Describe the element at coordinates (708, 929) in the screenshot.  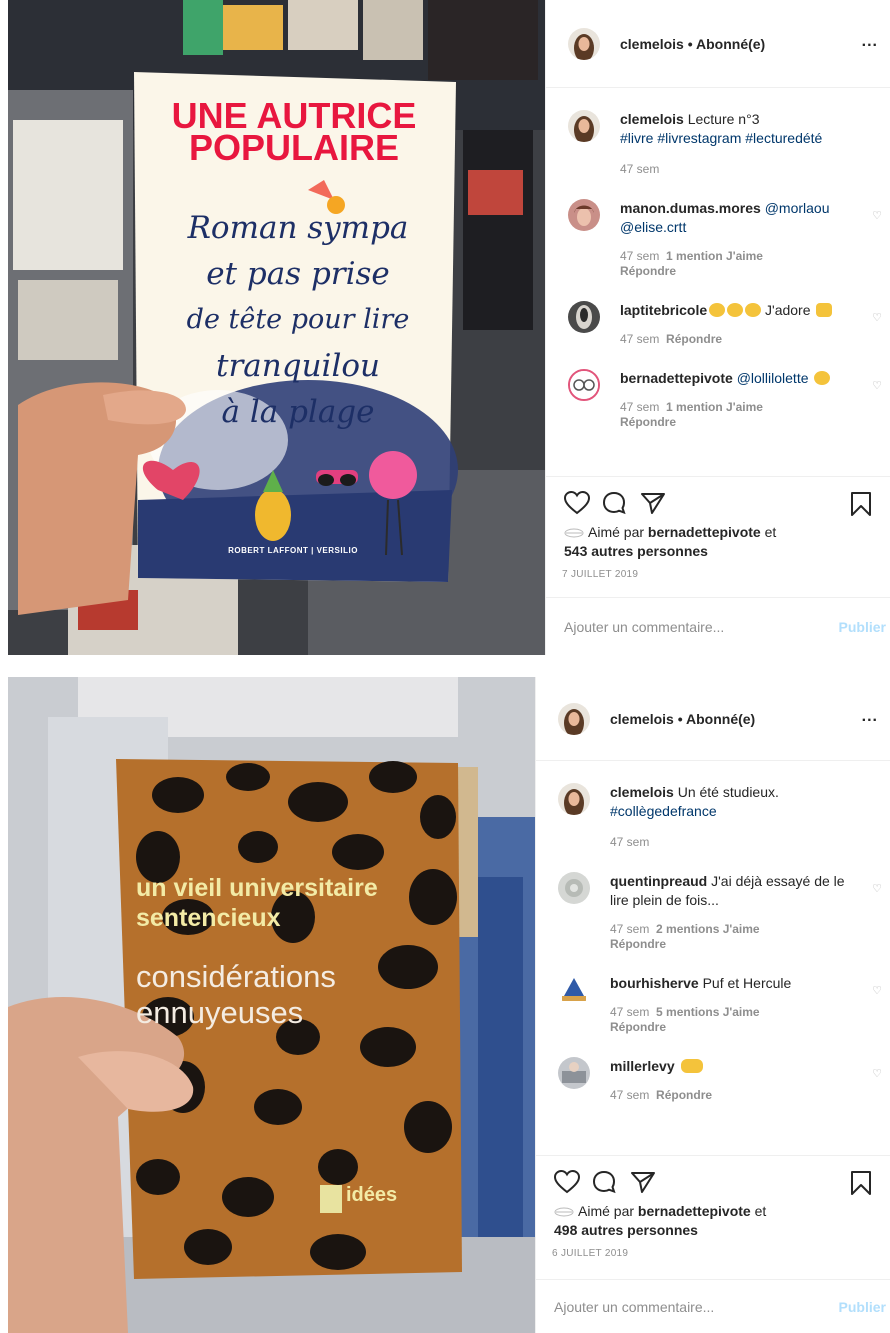
I see `comment-likes: 2 mentions J'aime` at that location.